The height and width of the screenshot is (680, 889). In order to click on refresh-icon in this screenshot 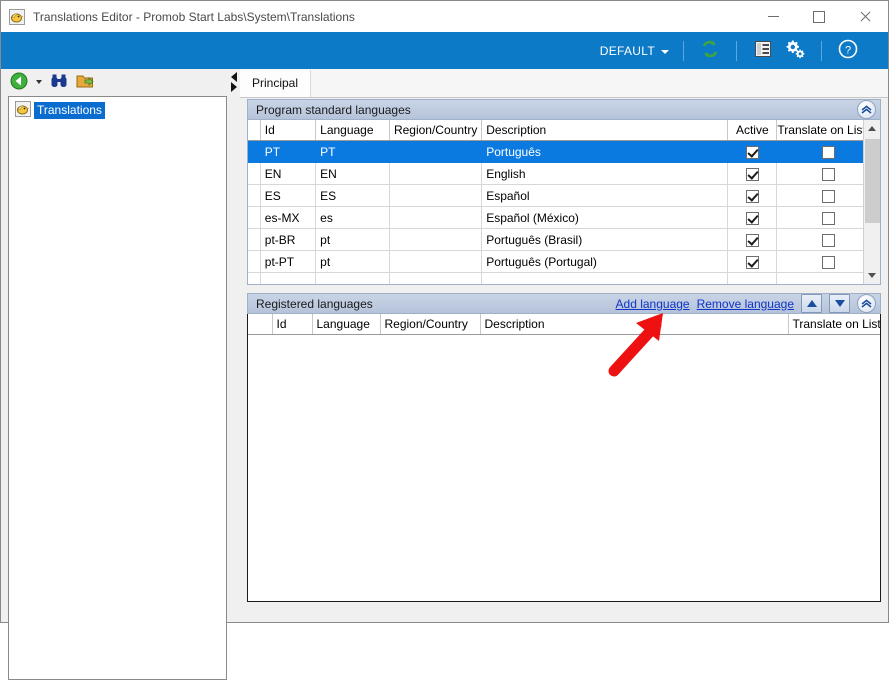, I will do `click(710, 50)`.